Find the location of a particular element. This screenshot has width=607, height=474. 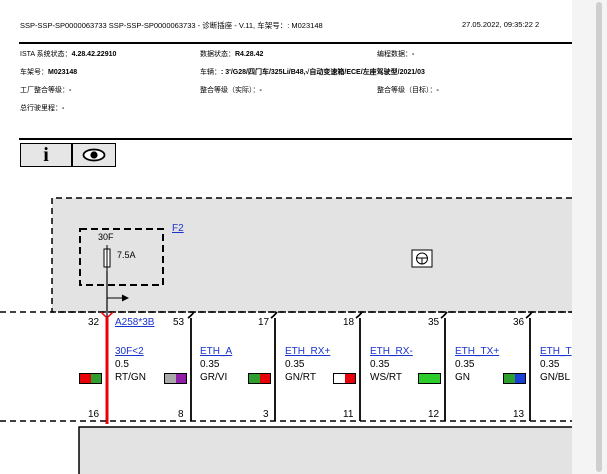

wire-signal-link: ETH_TX+ is located at coordinates (477, 351).